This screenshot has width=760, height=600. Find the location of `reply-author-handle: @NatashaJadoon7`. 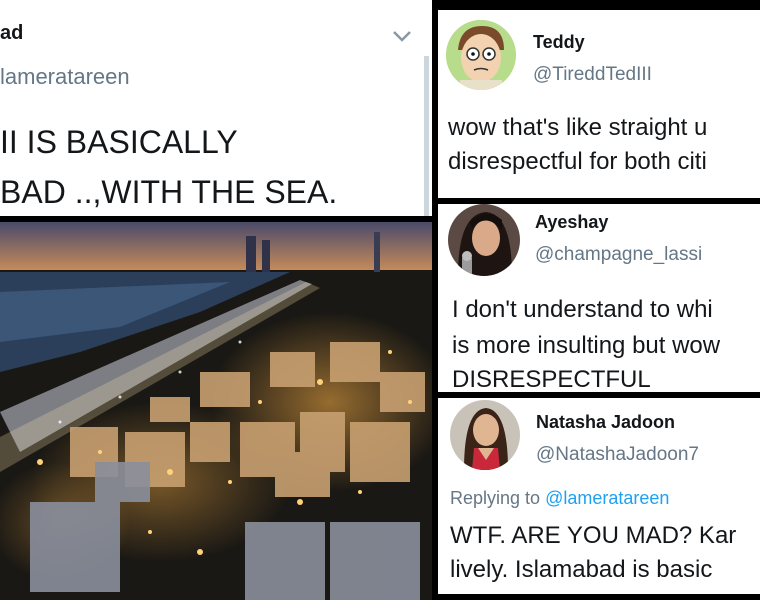

reply-author-handle: @NatashaJadoon7 is located at coordinates (617, 455).